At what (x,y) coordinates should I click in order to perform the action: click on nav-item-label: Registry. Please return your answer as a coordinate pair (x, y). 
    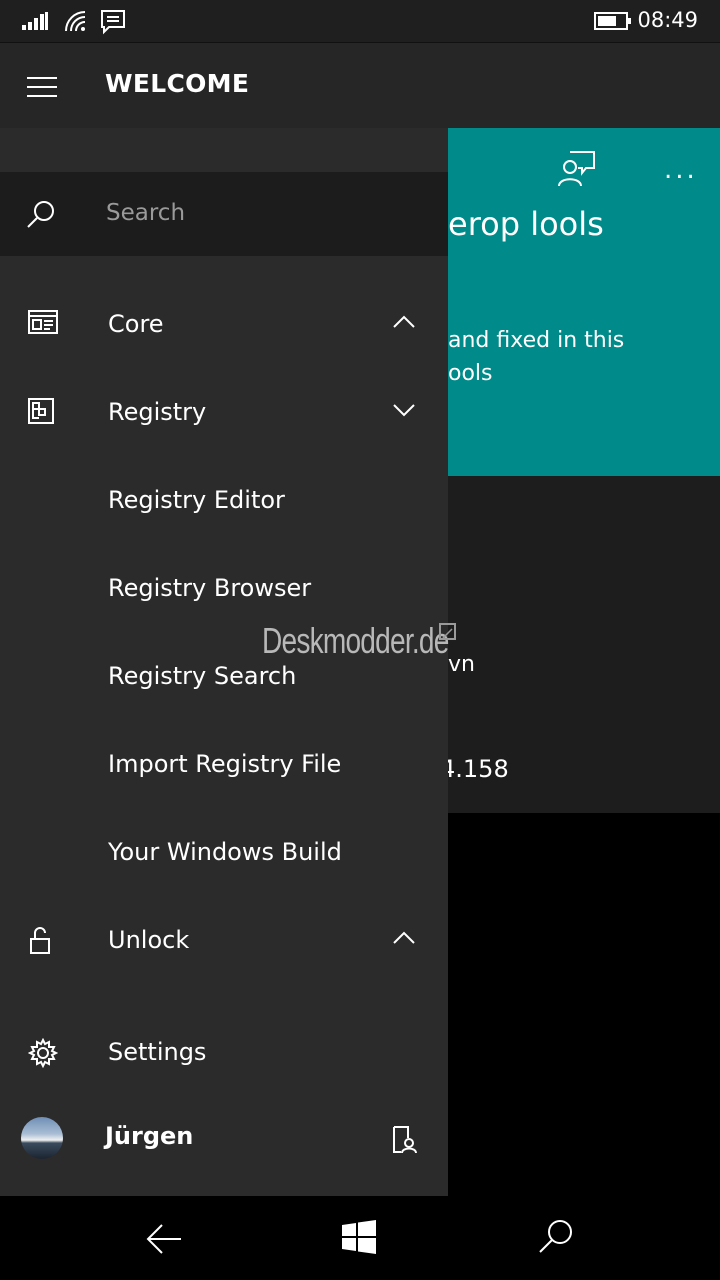
    Looking at the image, I should click on (157, 412).